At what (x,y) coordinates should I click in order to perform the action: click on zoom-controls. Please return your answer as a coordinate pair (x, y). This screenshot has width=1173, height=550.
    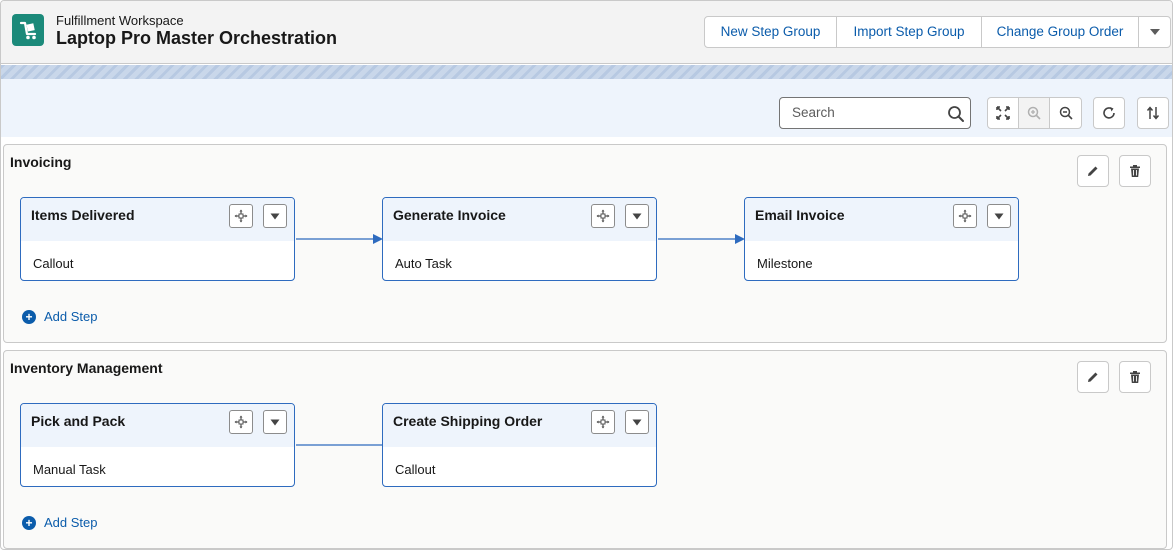
    Looking at the image, I should click on (1034, 113).